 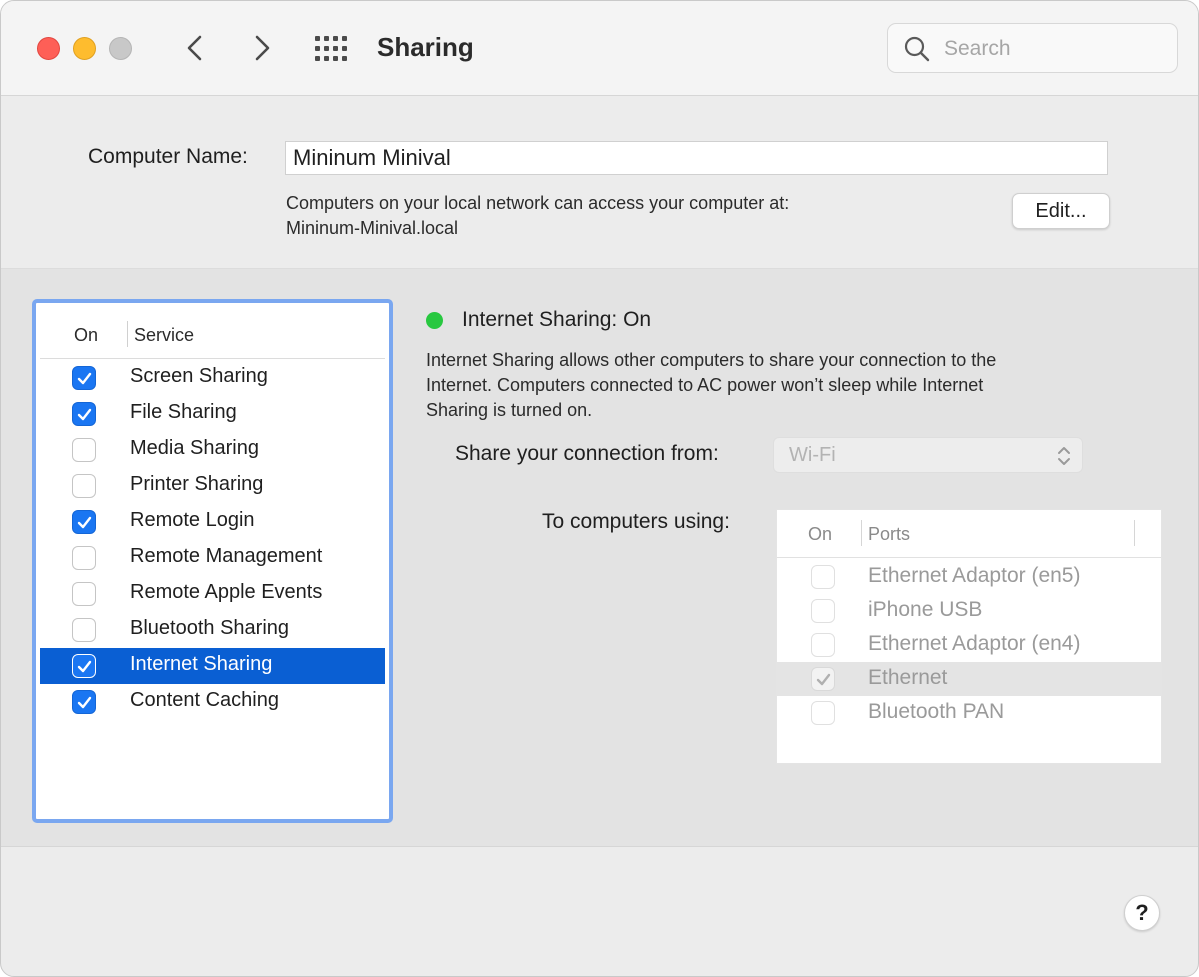 What do you see at coordinates (889, 534) in the screenshot?
I see `header-ports: Ports` at bounding box center [889, 534].